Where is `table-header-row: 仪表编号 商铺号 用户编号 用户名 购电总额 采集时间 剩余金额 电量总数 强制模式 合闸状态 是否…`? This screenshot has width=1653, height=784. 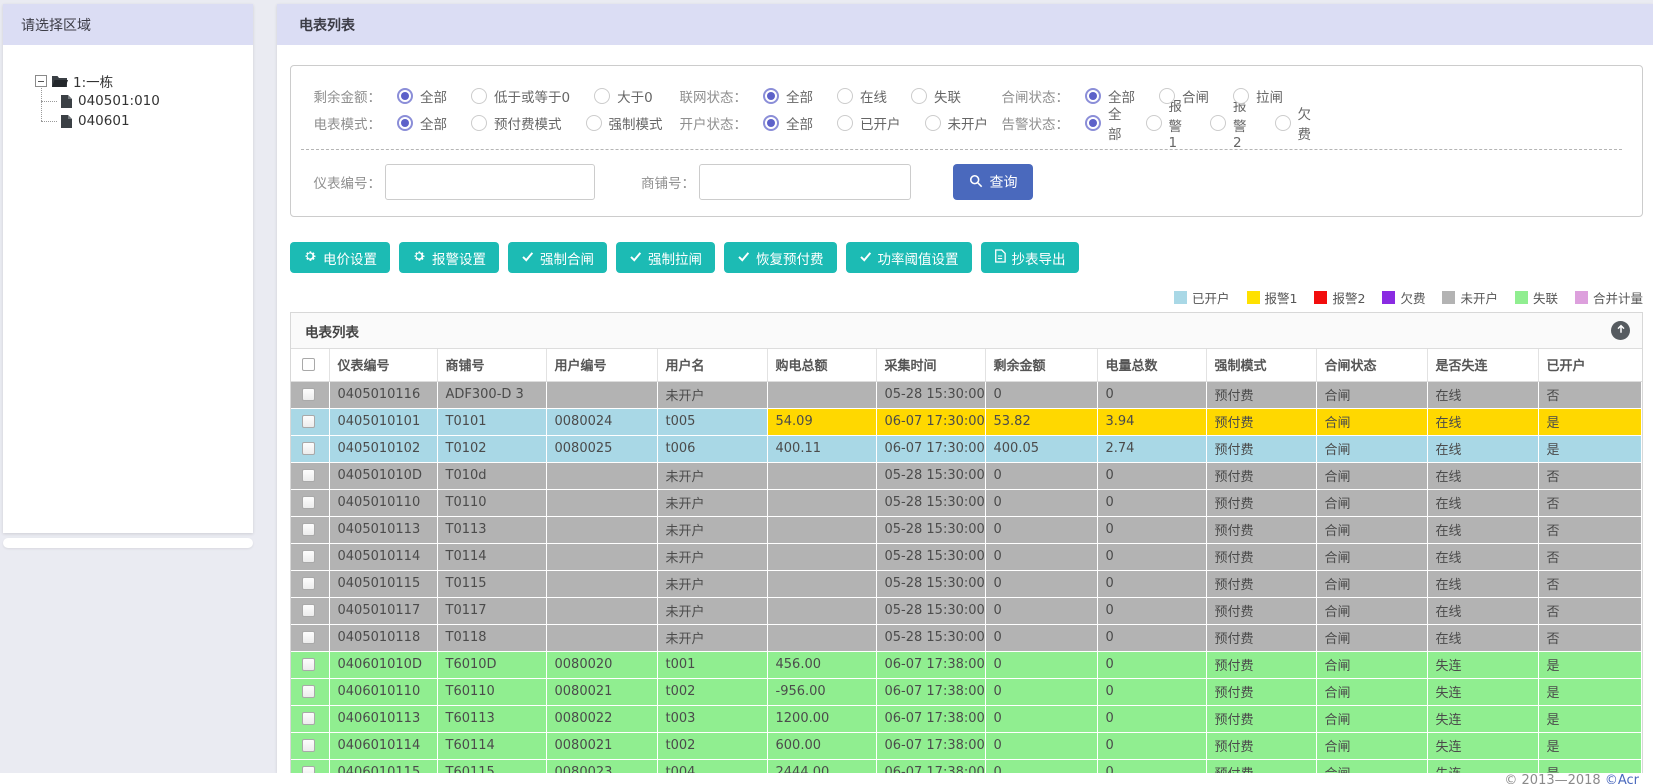 table-header-row: 仪表编号 商铺号 用户编号 用户名 购电总额 采集时间 剩余金额 电量总数 强制模式 合闸状态 是否… is located at coordinates (966, 365).